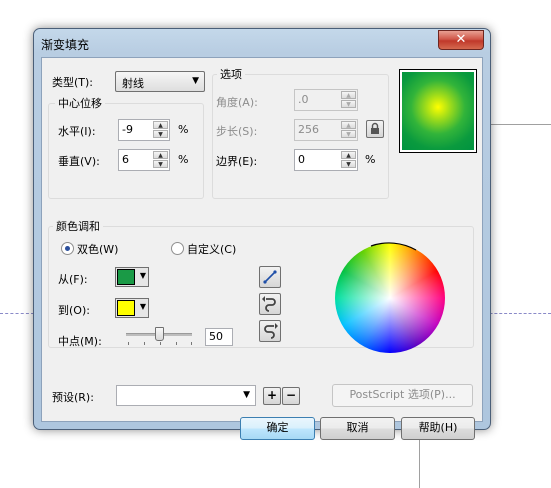  I want to click on color-wheel, so click(390, 298).